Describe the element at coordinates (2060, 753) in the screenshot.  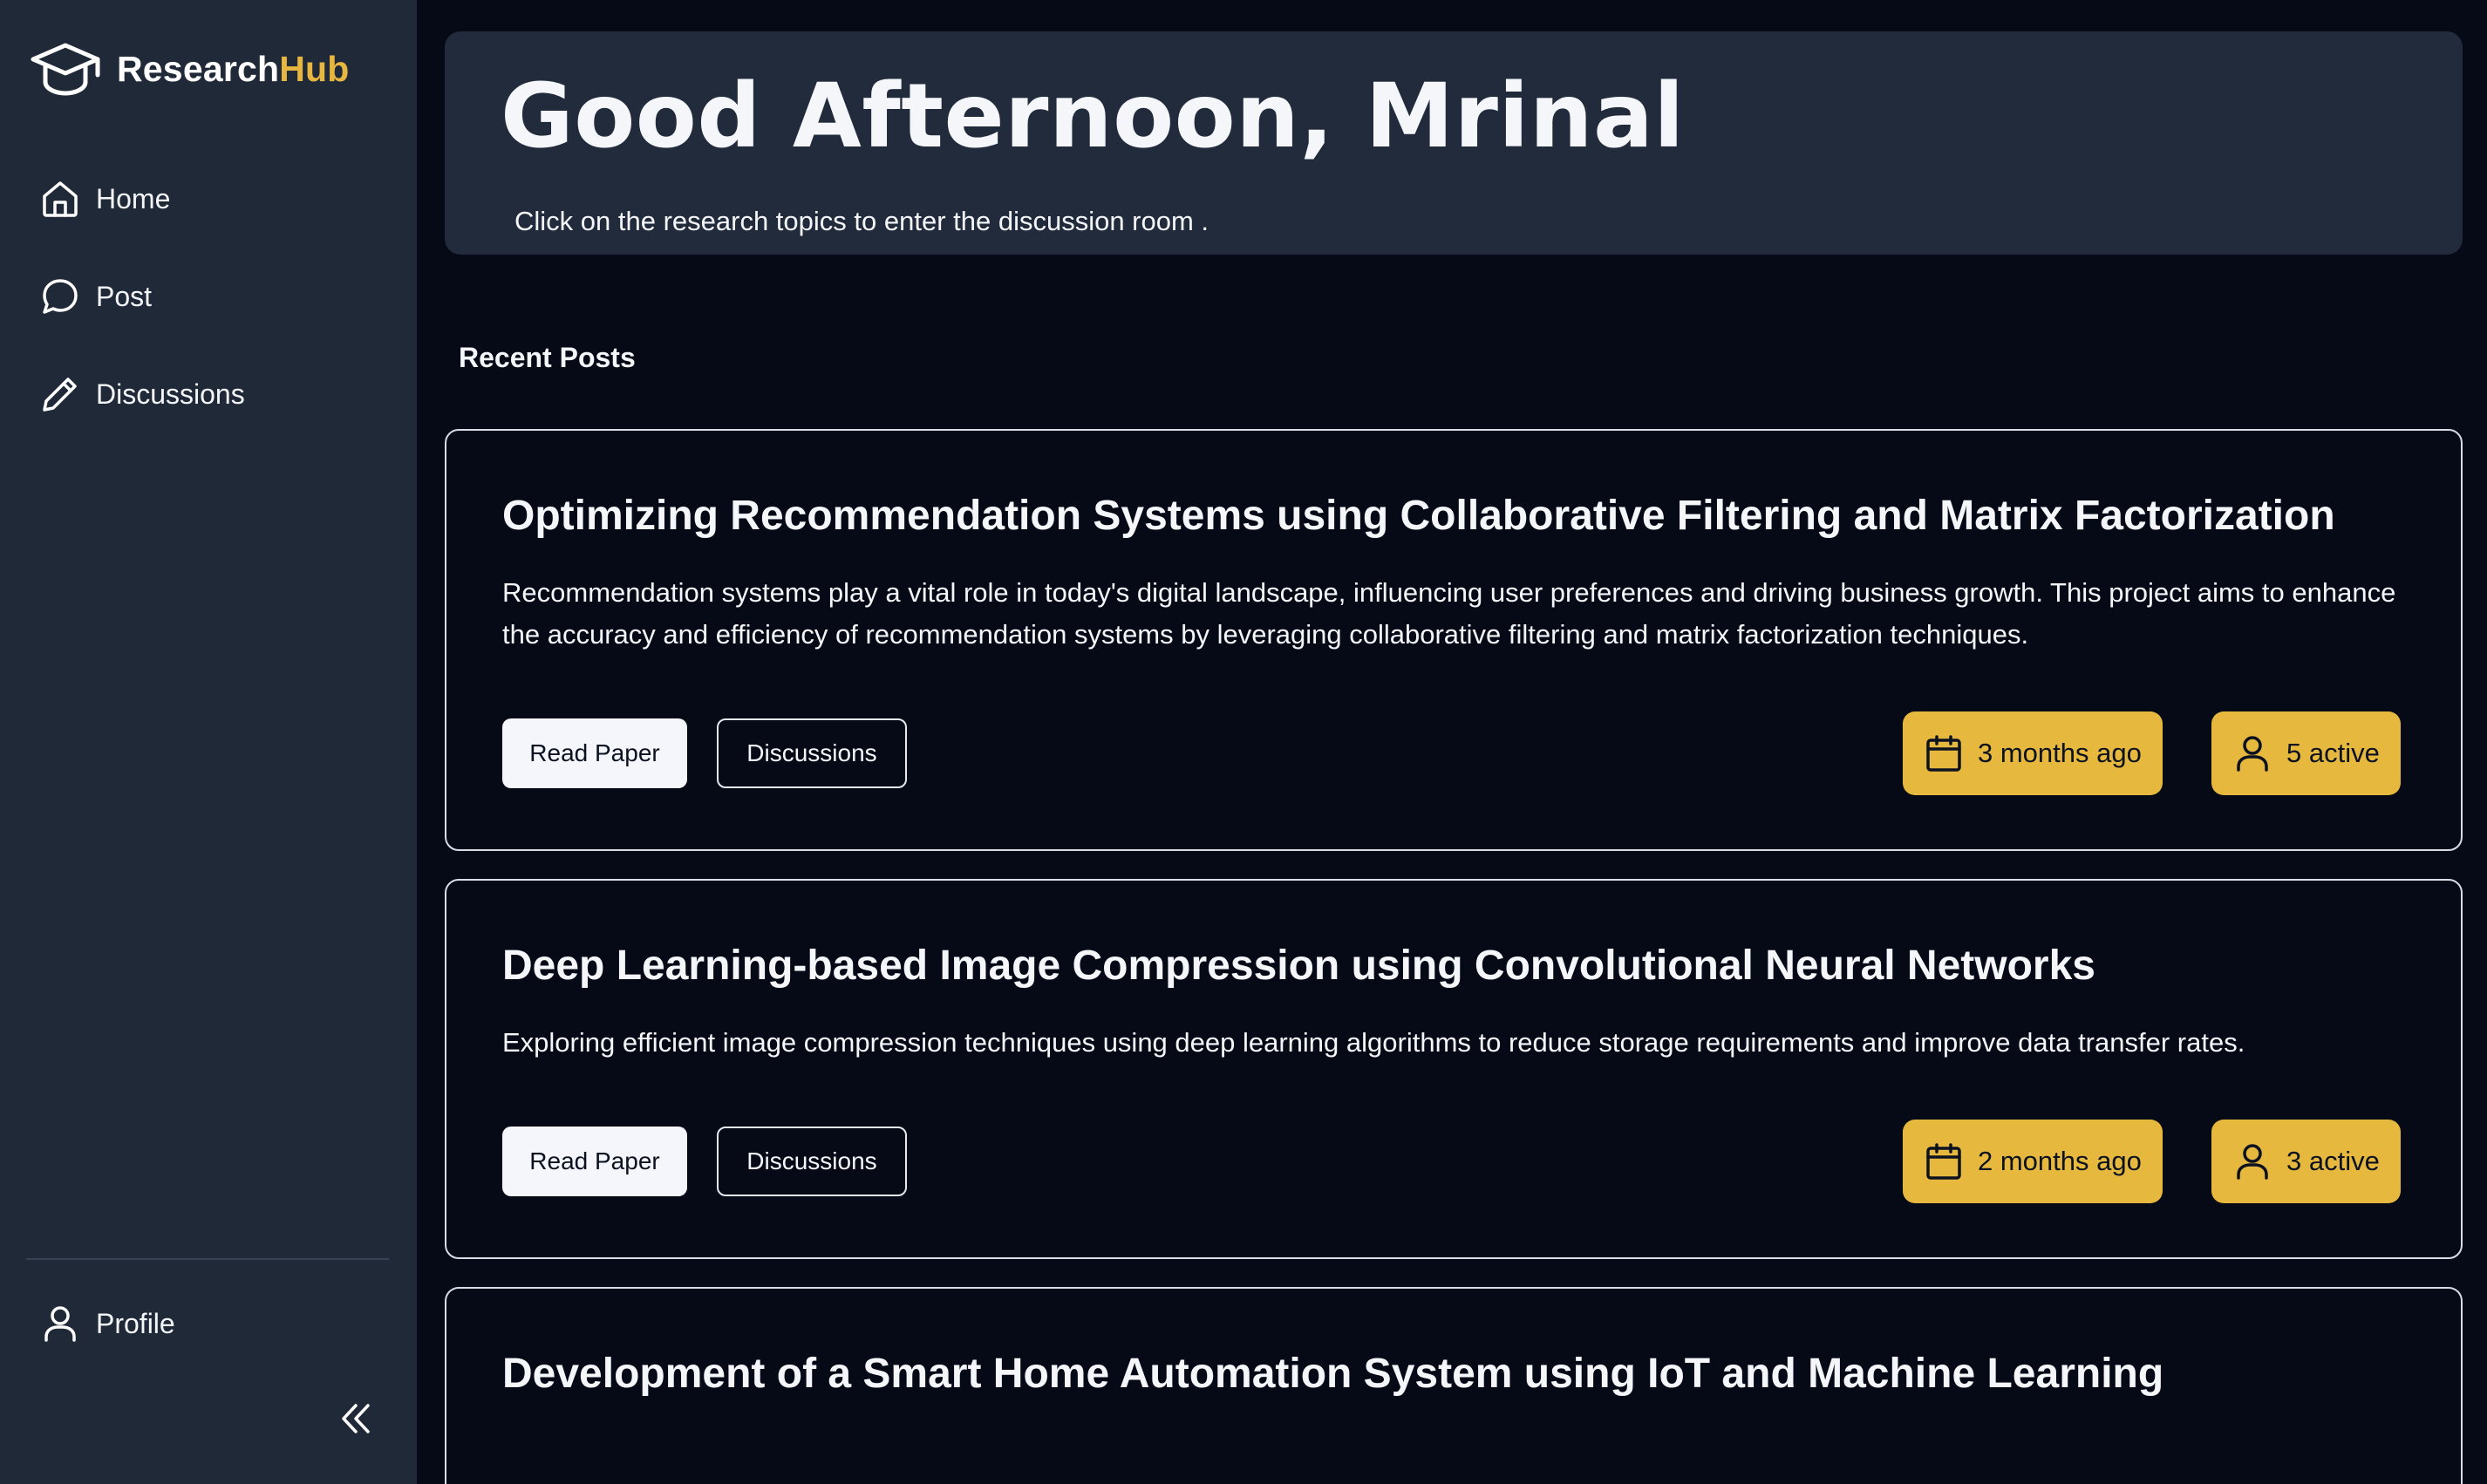
I see `posted-time: 3 months ago` at that location.